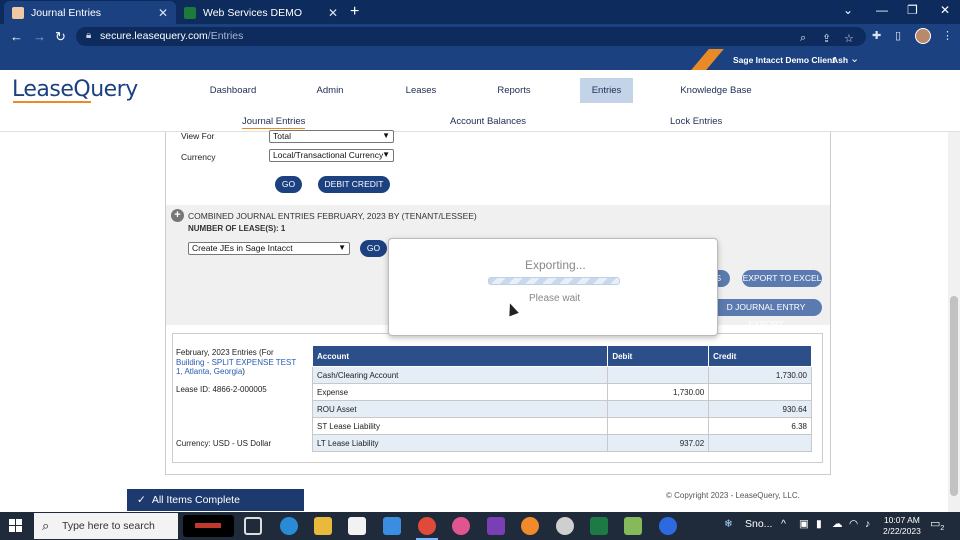 Image resolution: width=960 pixels, height=540 pixels. I want to click on zoom-icon: ⌕, so click(803, 38).